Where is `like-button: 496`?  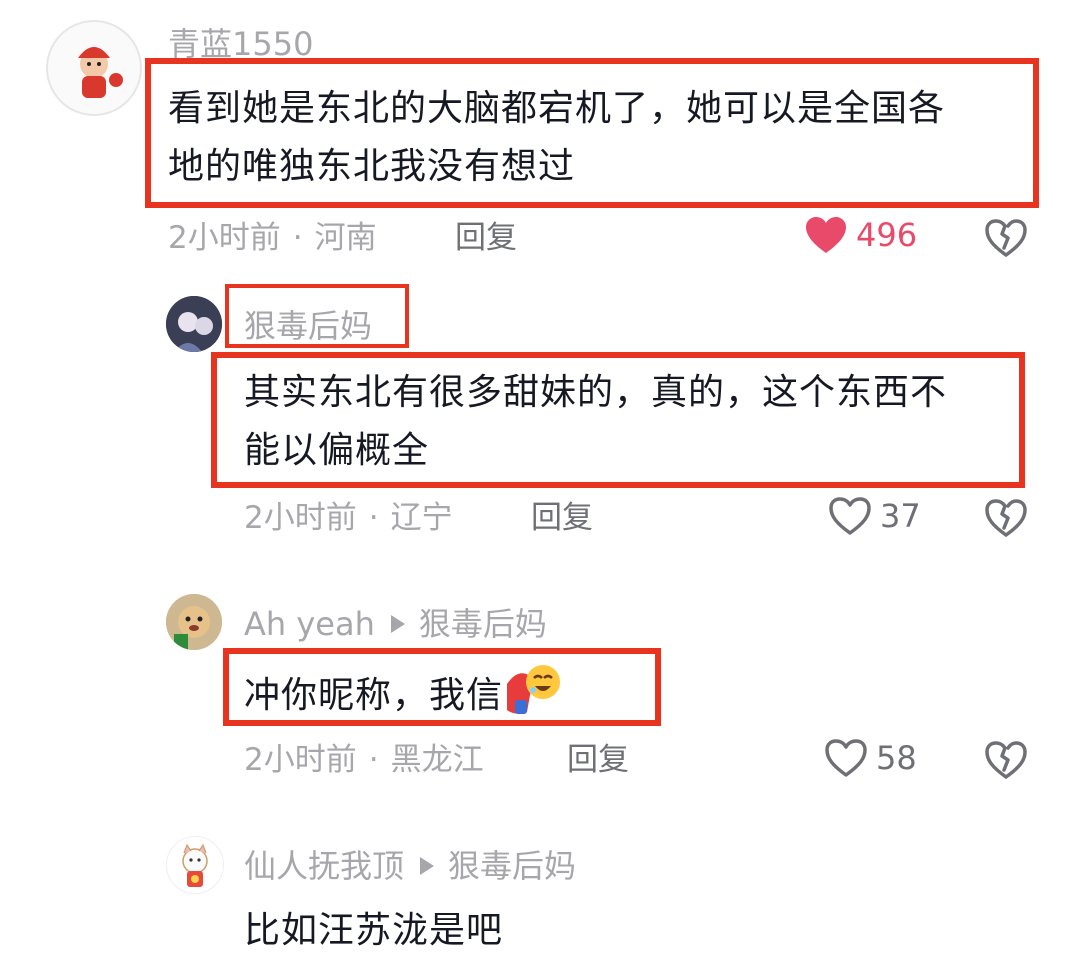
like-button: 496 is located at coordinates (860, 235).